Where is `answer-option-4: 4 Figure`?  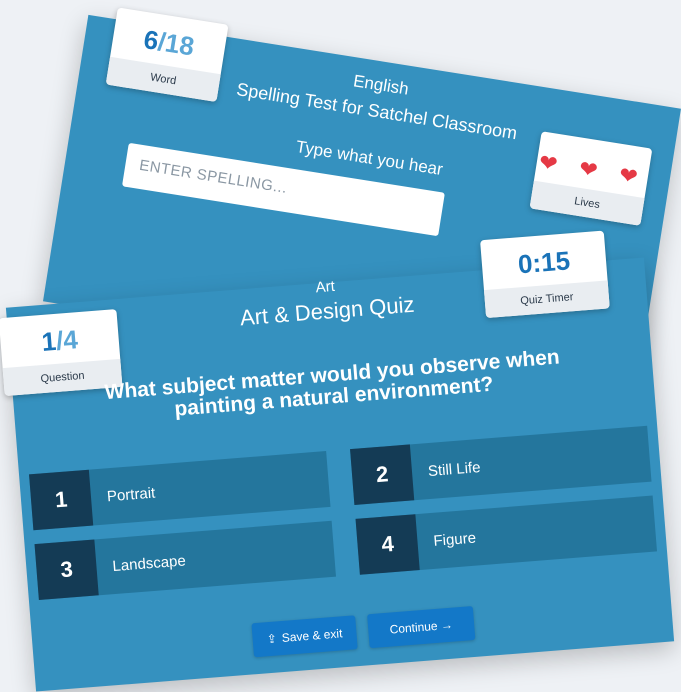
answer-option-4: 4 Figure is located at coordinates (506, 535).